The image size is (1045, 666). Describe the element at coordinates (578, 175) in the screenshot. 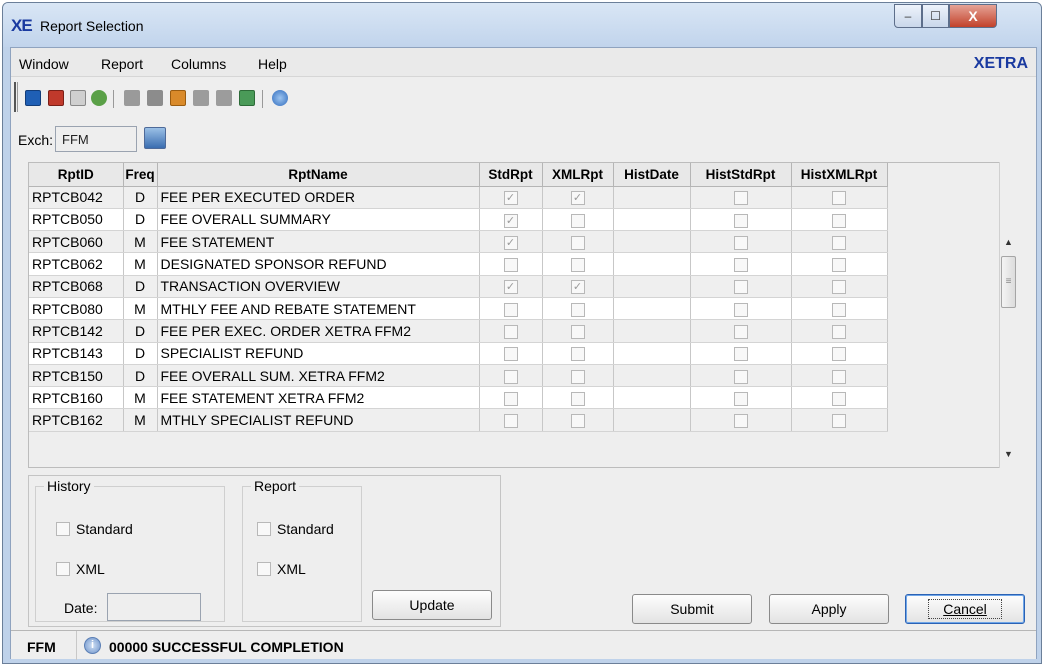

I see `column-header-xmlrpt: XMLRpt` at that location.